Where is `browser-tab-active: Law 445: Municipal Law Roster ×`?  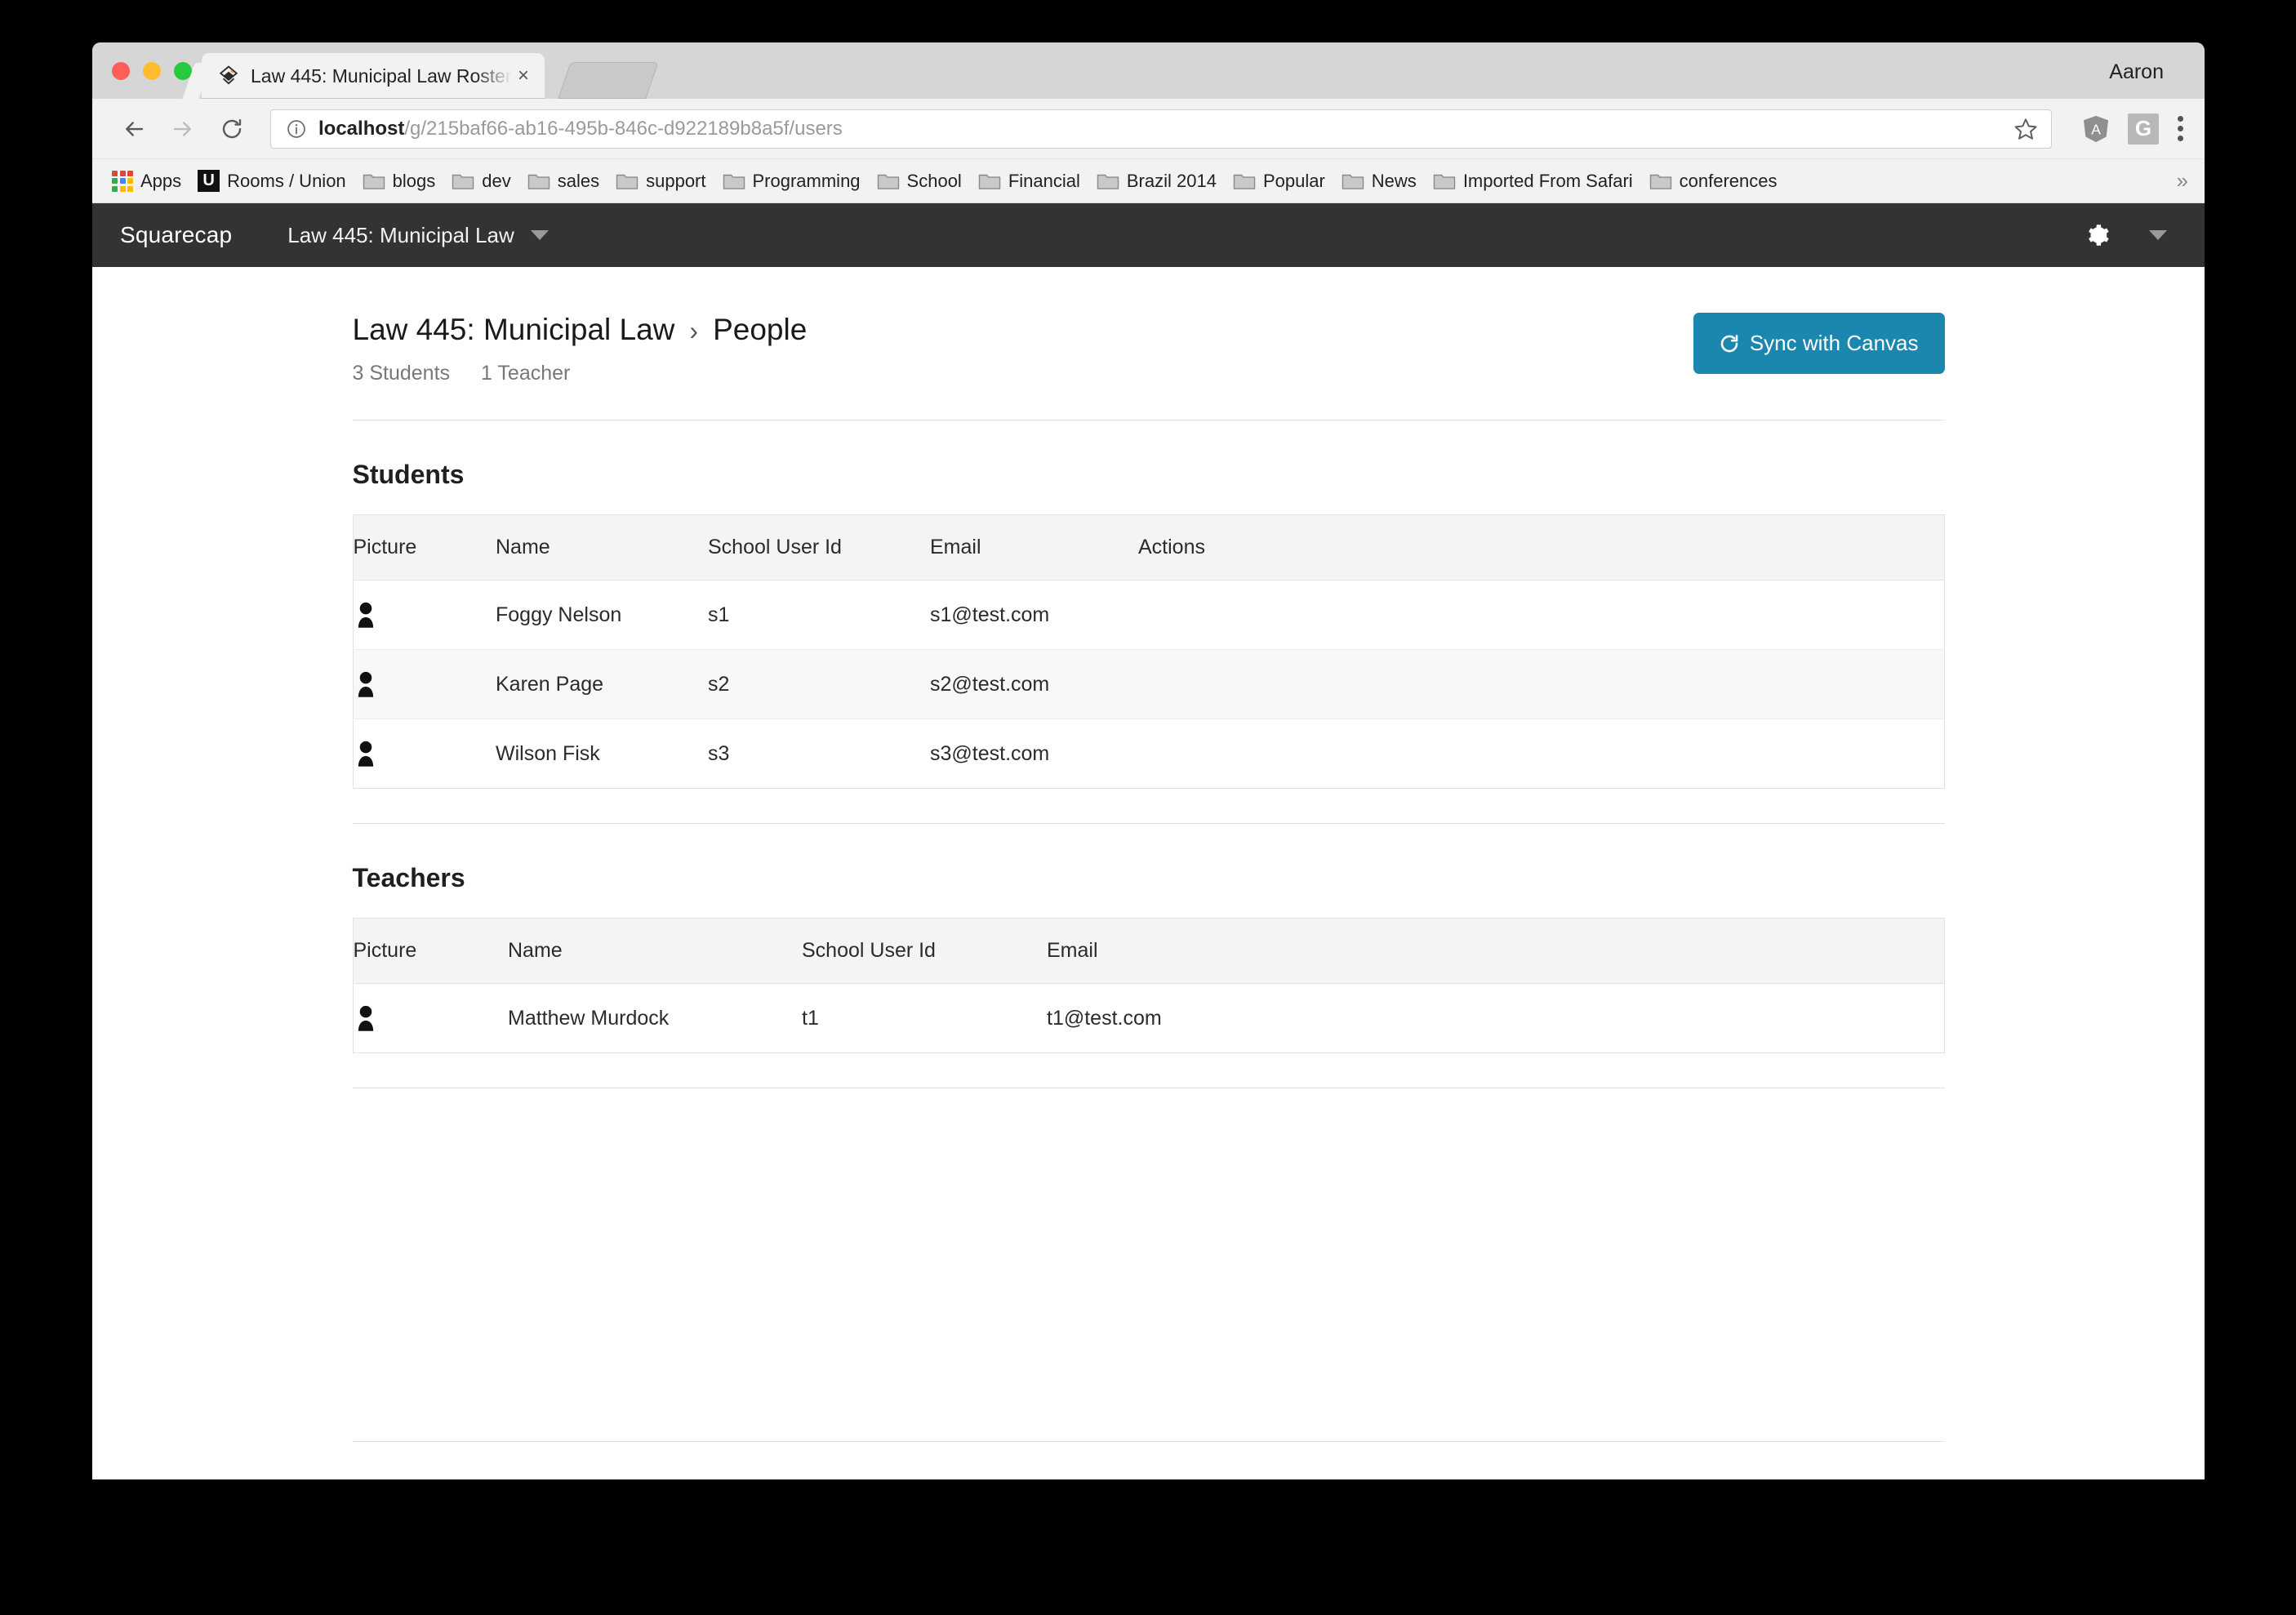 browser-tab-active: Law 445: Municipal Law Roster × is located at coordinates (373, 76).